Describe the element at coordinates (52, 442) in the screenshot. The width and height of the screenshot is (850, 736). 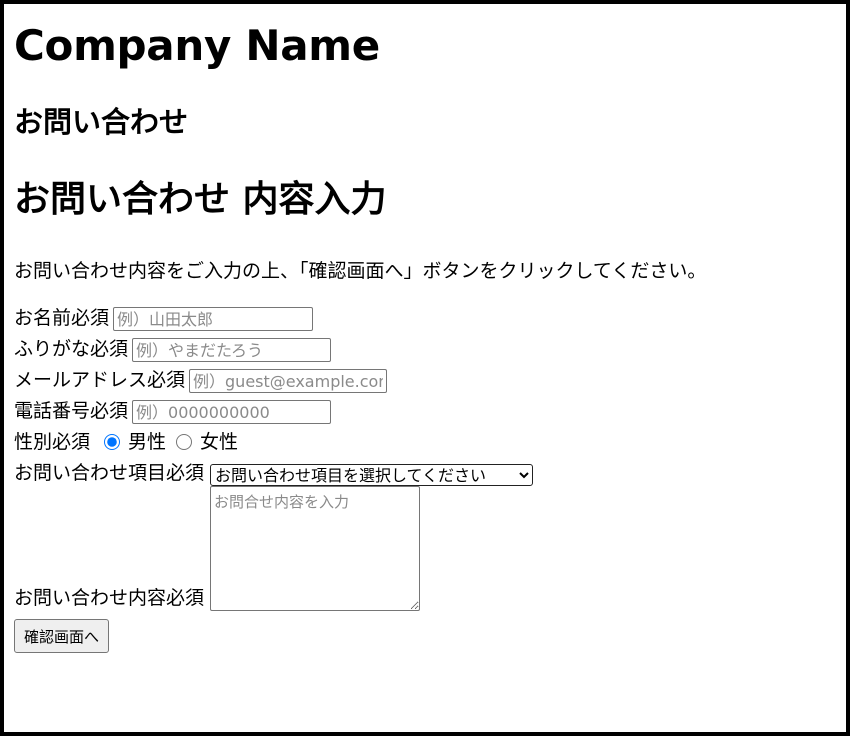
I see `gender-label: 性別必須` at that location.